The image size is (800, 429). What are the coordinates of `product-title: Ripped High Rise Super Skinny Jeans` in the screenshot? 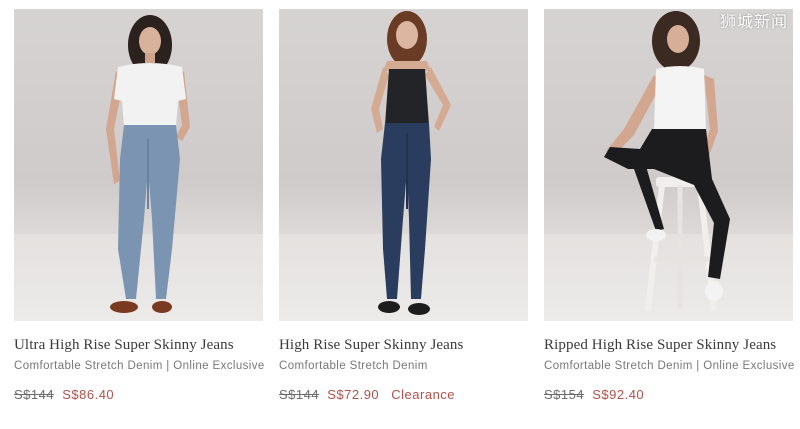 It's located at (668, 345).